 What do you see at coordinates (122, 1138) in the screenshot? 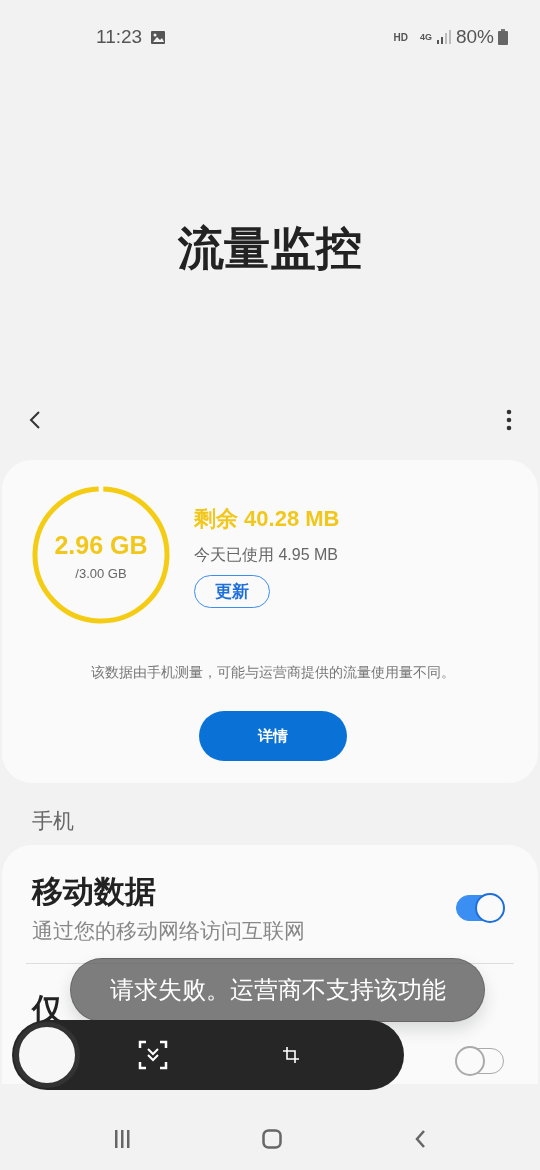
I see `recent-apps-icon` at bounding box center [122, 1138].